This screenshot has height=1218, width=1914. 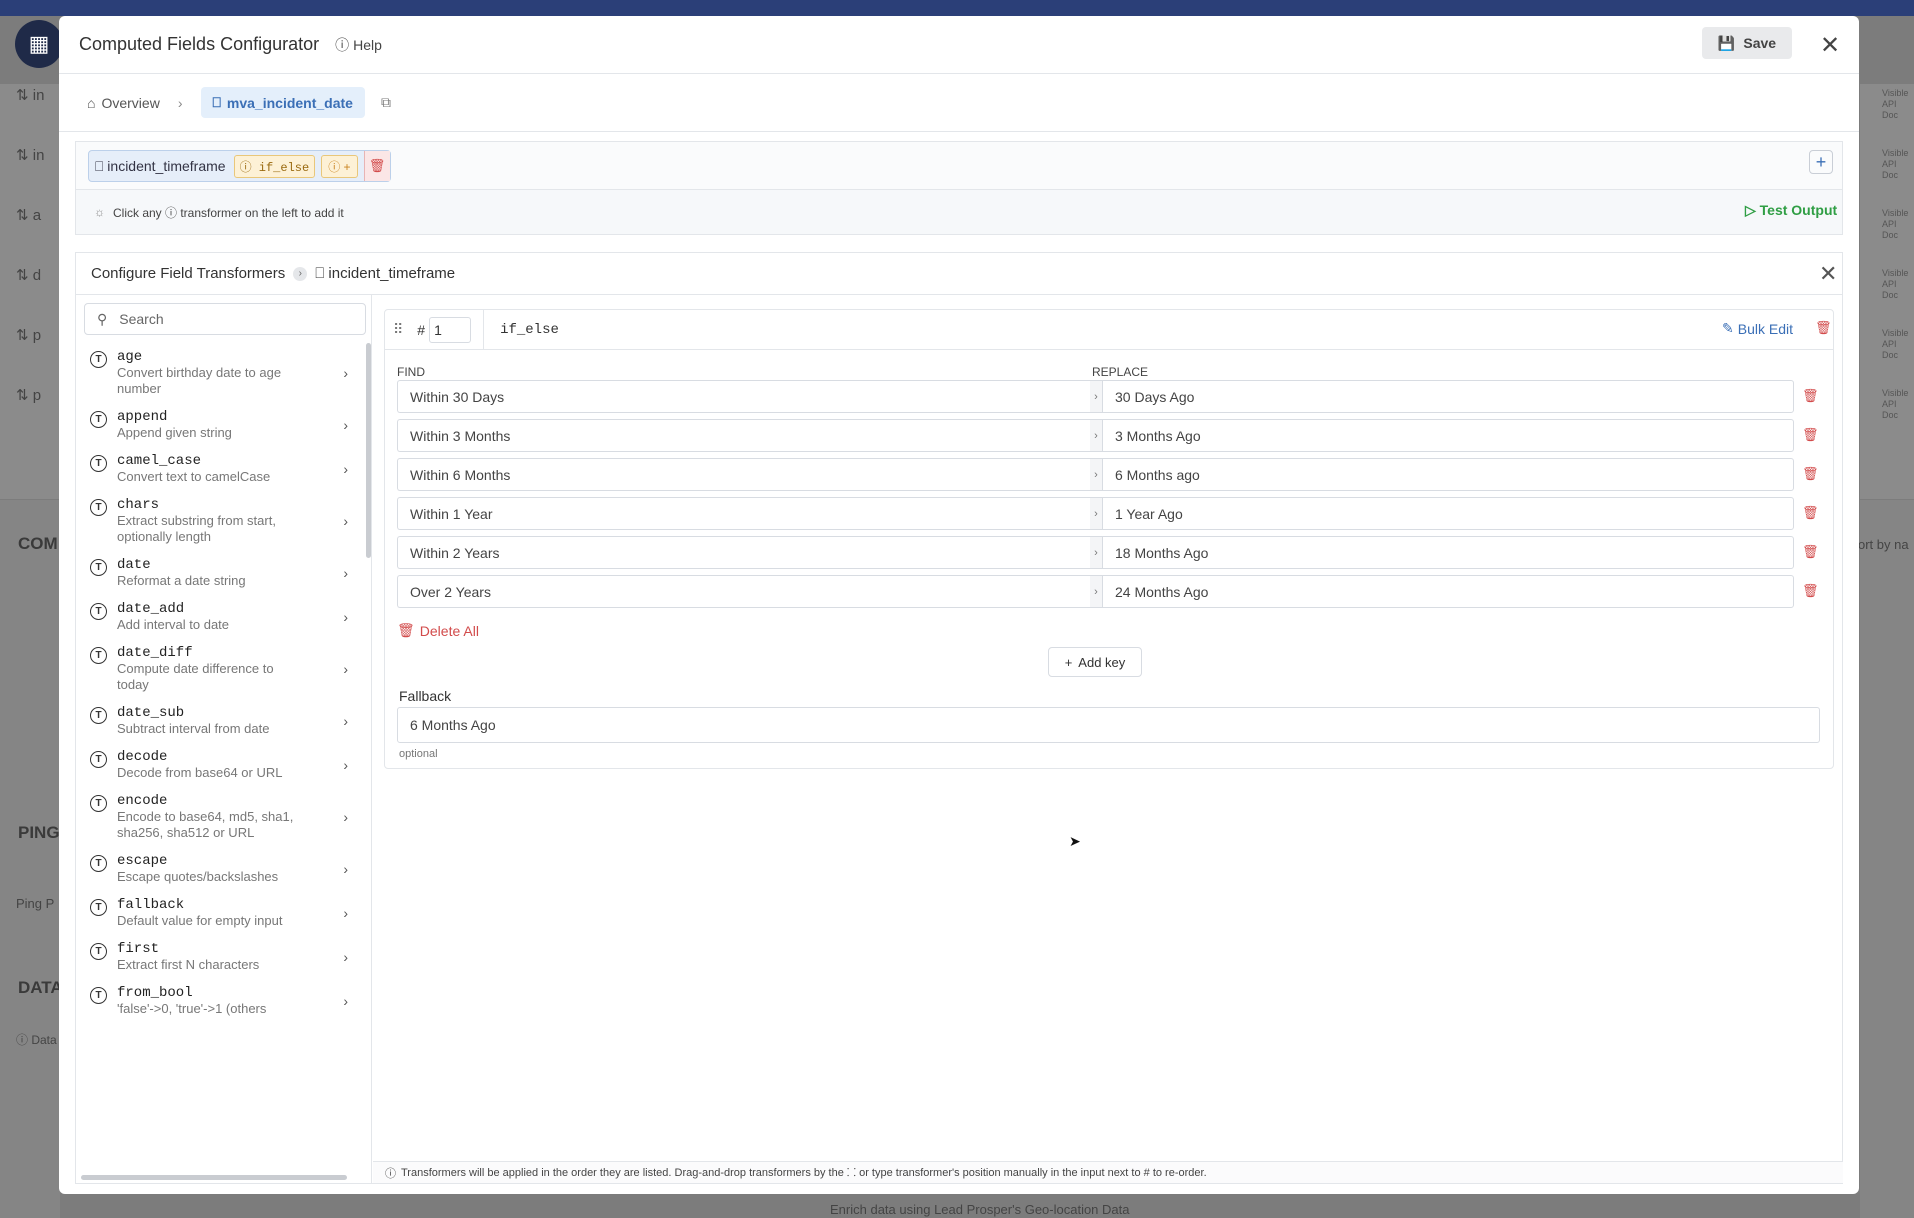 I want to click on replace-input: 24 Months Ago, so click(x=1448, y=591).